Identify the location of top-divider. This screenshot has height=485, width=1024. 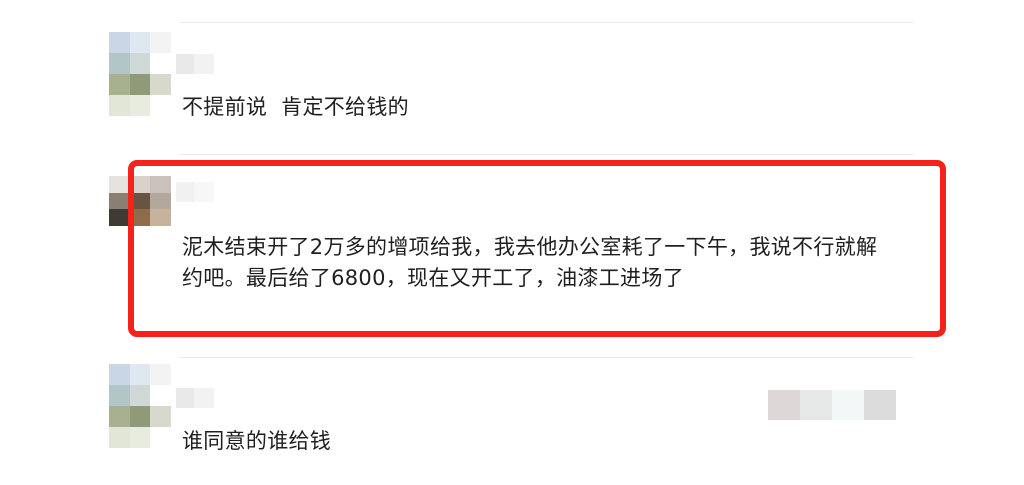
(547, 22).